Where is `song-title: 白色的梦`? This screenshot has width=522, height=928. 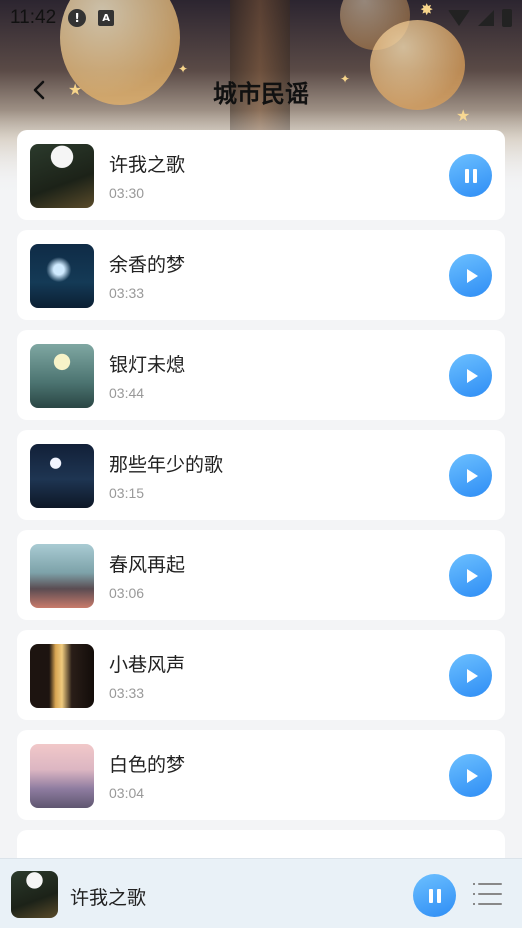 song-title: 白色的梦 is located at coordinates (147, 765).